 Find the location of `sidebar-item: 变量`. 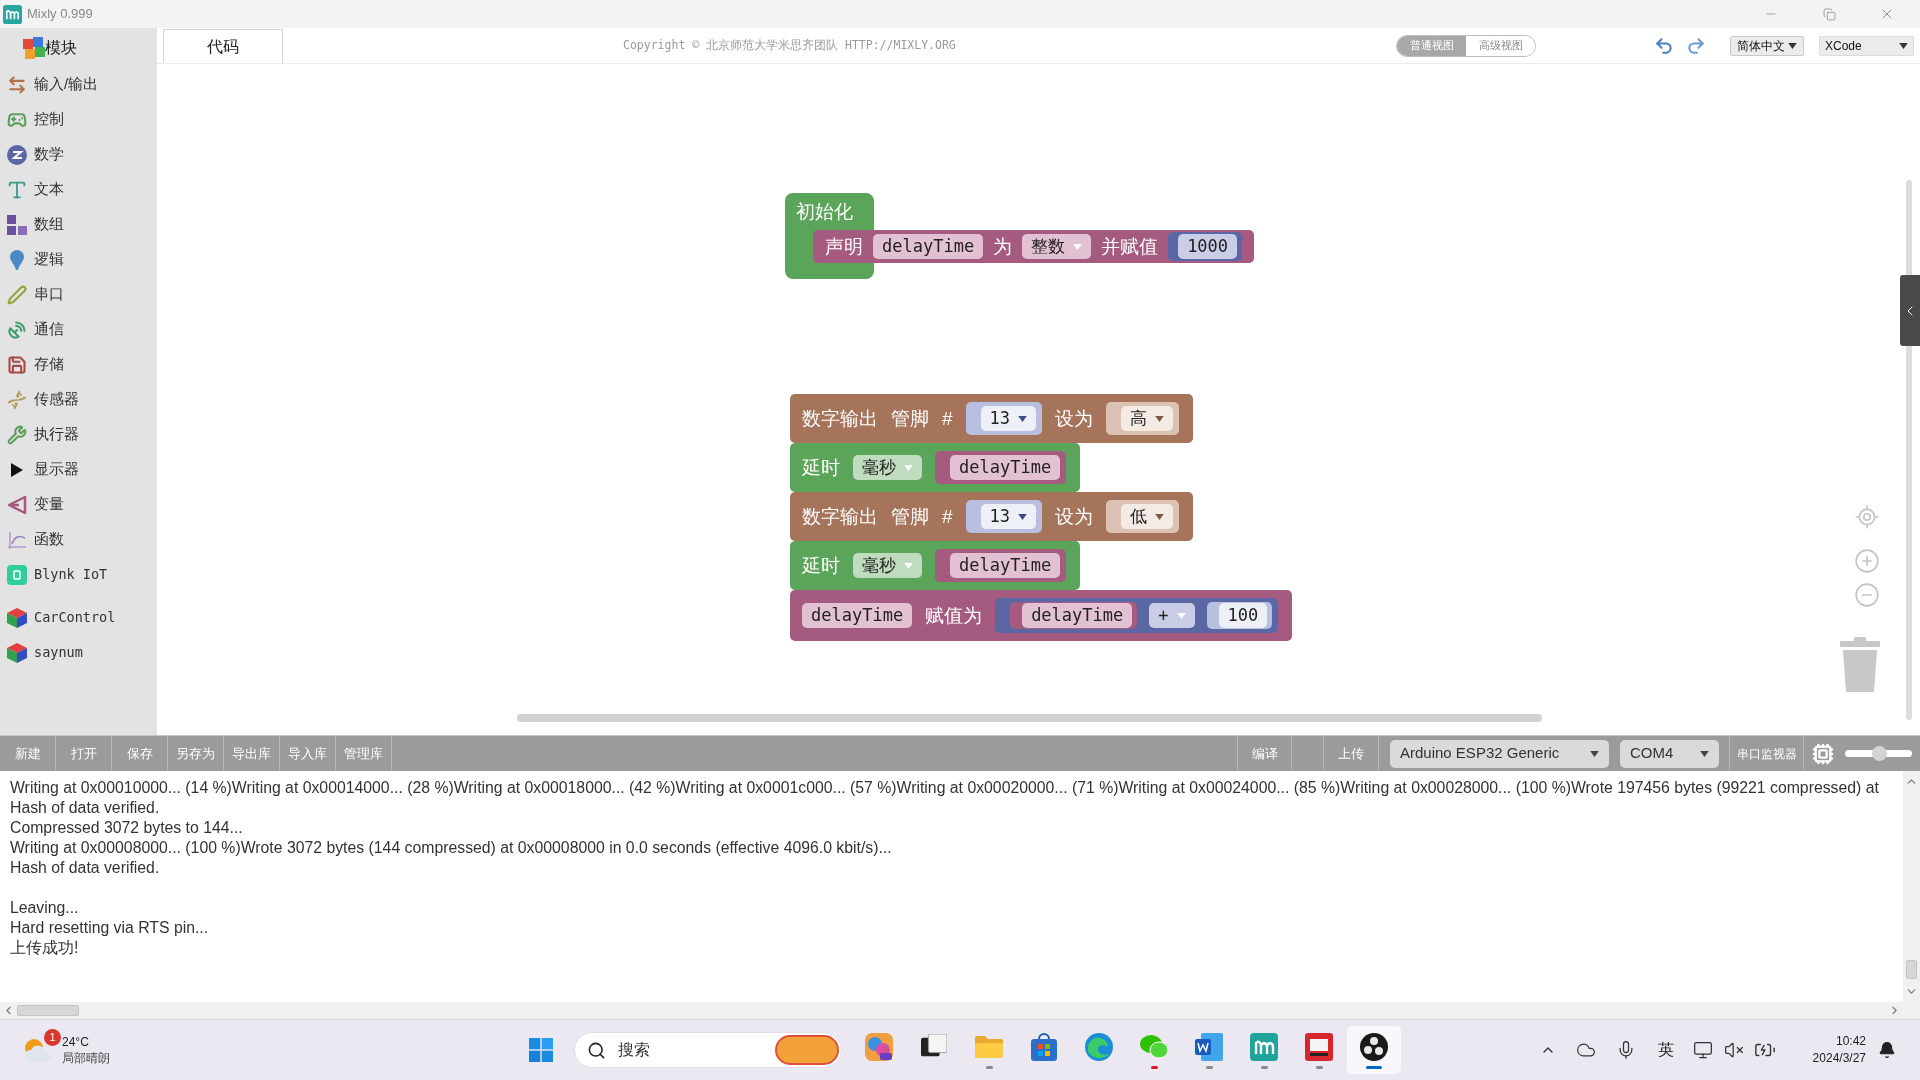

sidebar-item: 变量 is located at coordinates (78, 504).